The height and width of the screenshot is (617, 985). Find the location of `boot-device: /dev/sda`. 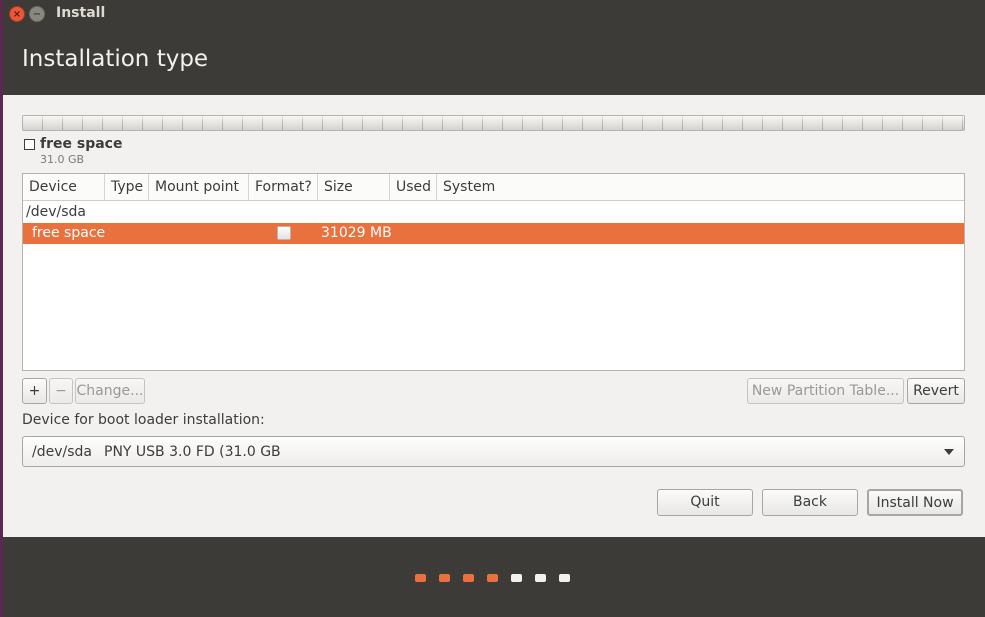

boot-device: /dev/sda is located at coordinates (62, 452).